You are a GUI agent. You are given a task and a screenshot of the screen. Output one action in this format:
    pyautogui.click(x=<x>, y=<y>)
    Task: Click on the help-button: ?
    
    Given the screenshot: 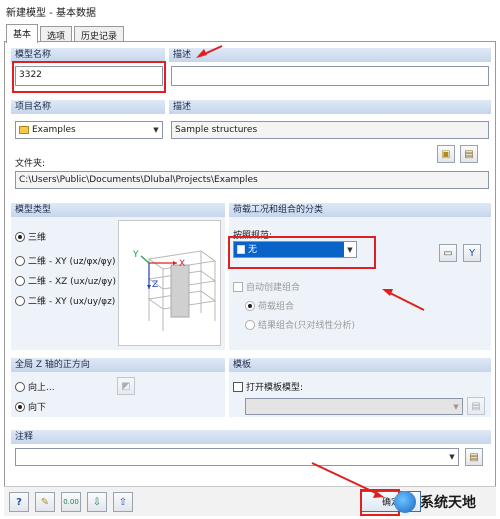 What is the action you would take?
    pyautogui.click(x=19, y=502)
    